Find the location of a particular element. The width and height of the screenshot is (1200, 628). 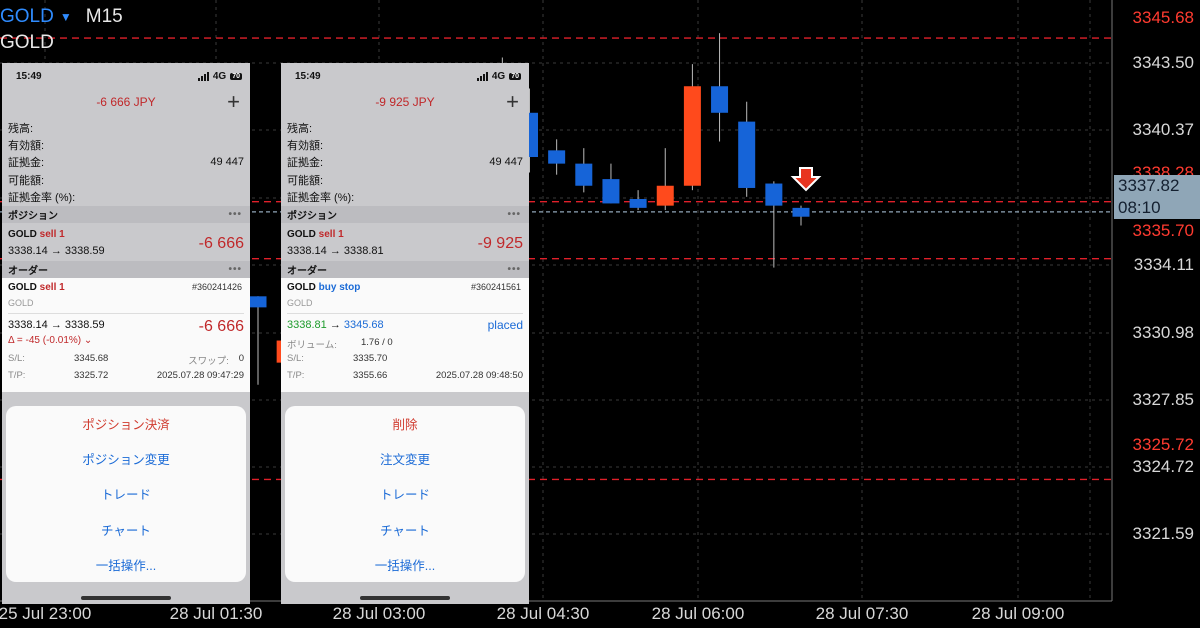

modify-order-button: 注文変更 is located at coordinates (405, 458).